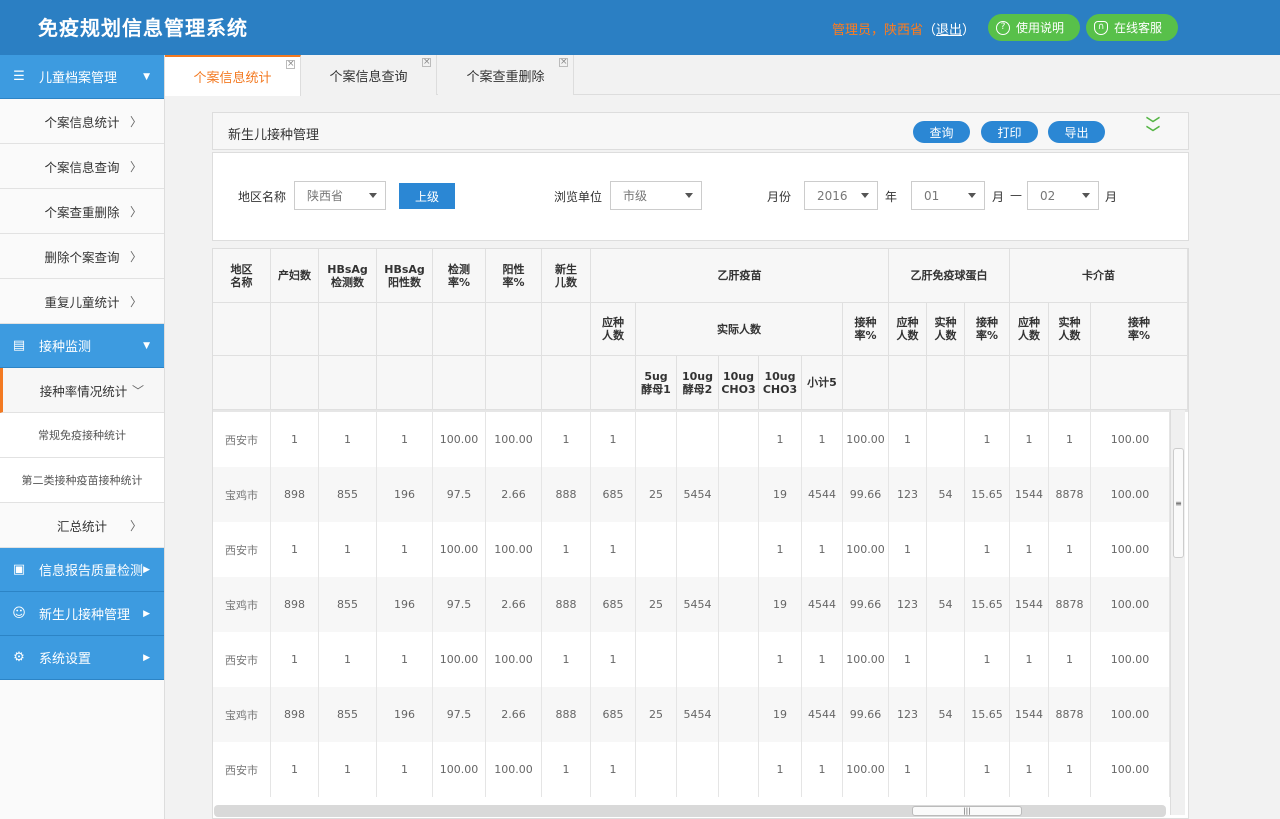 The width and height of the screenshot is (1280, 819). I want to click on sidebar-item-label: 重复儿童统计, so click(82, 302).